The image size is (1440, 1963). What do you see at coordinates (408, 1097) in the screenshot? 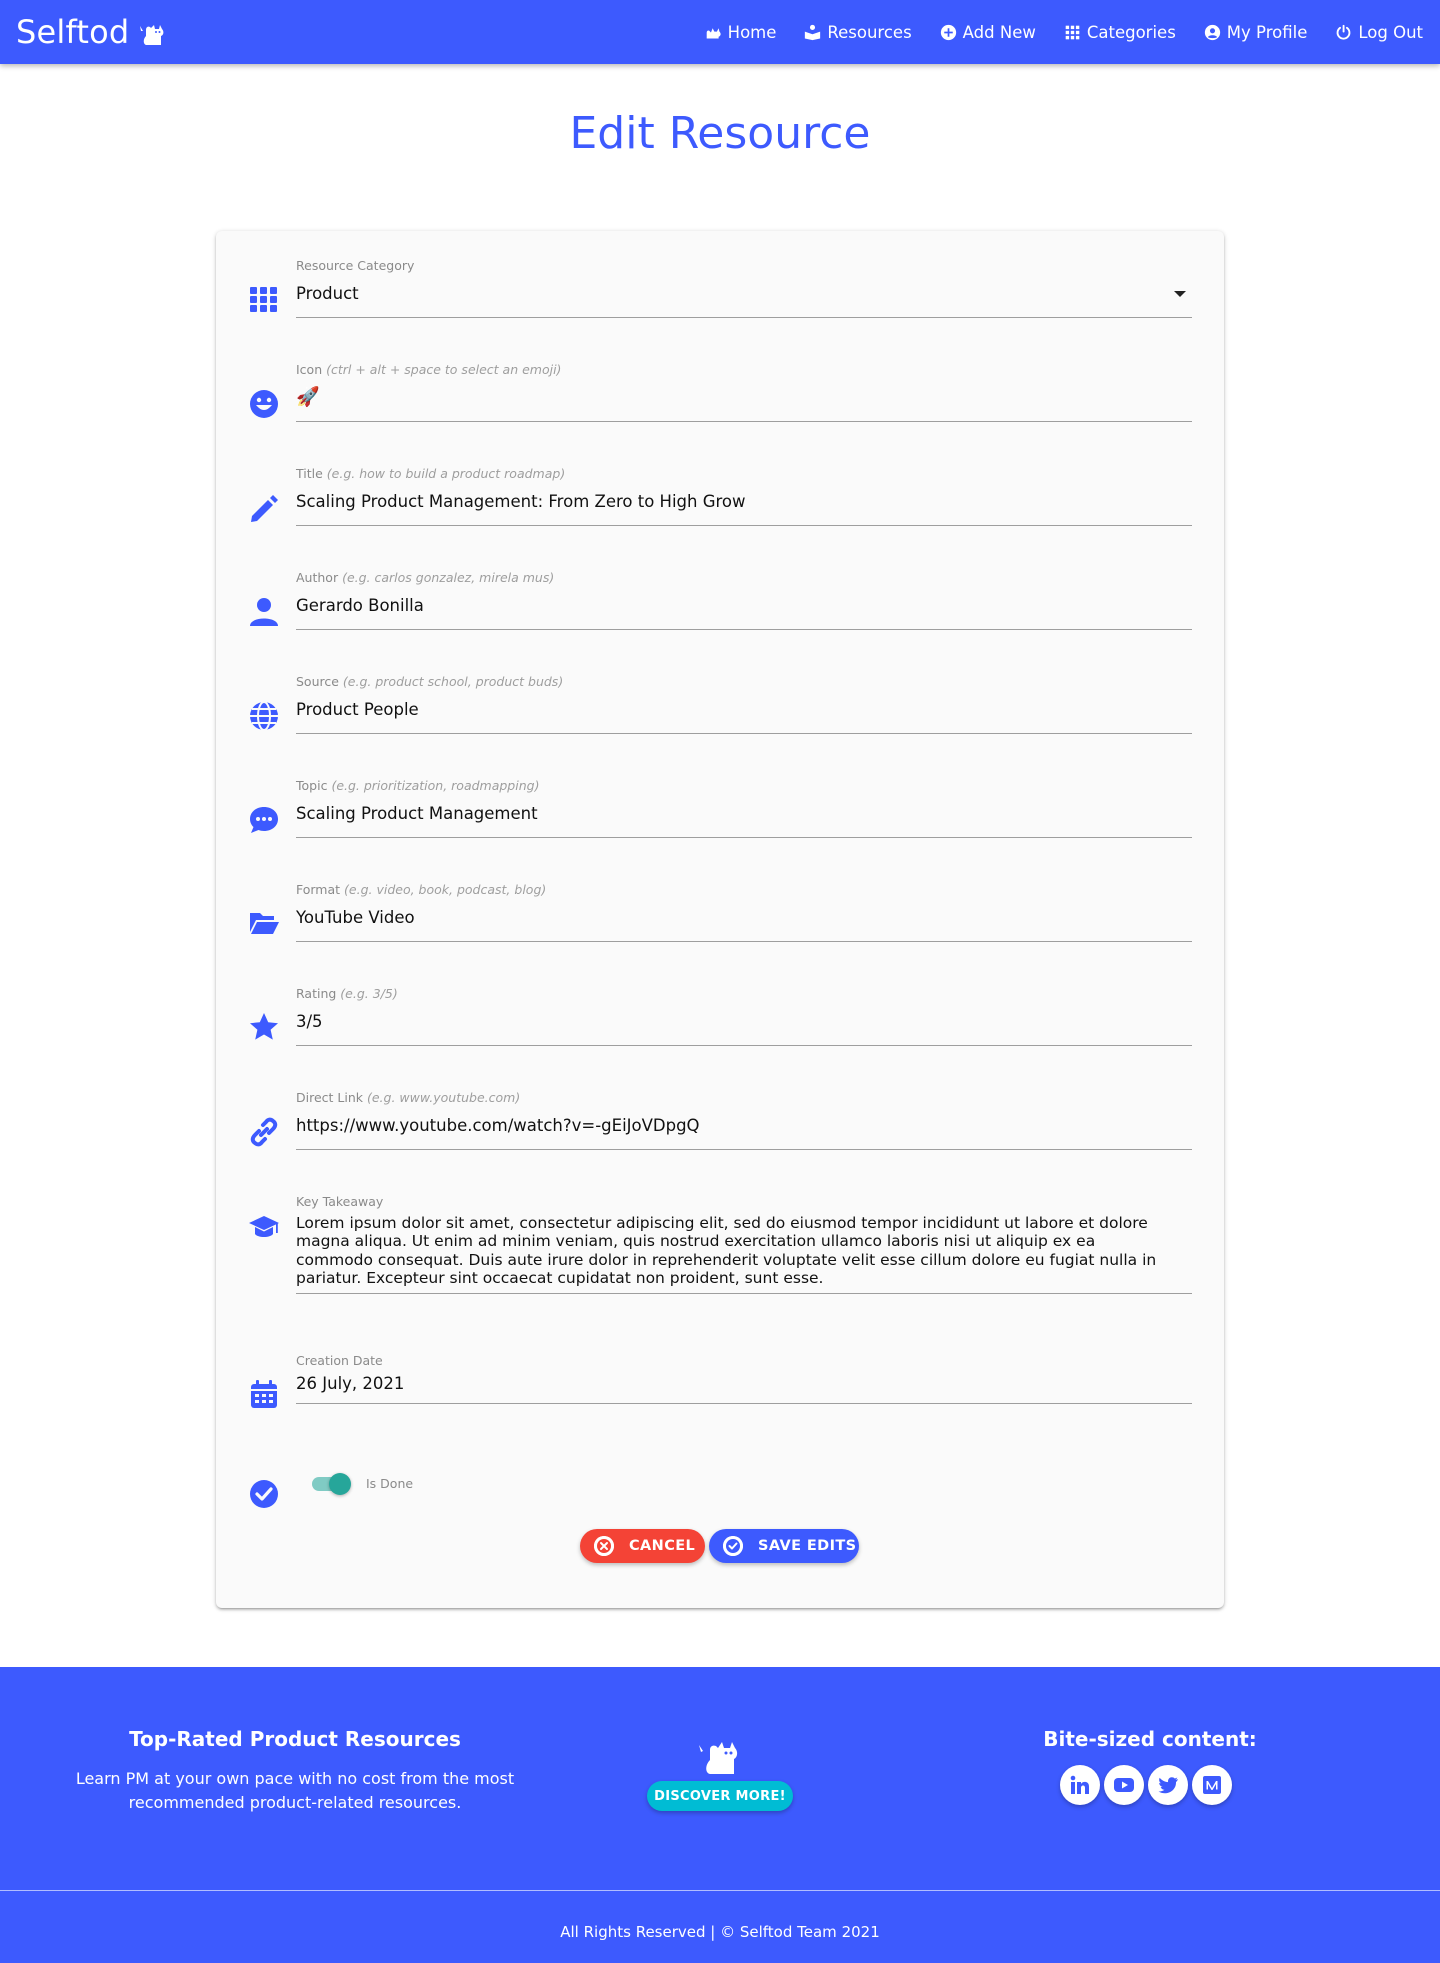
I see `link-label: Direct Link (e.g. www.youtube.com)` at bounding box center [408, 1097].